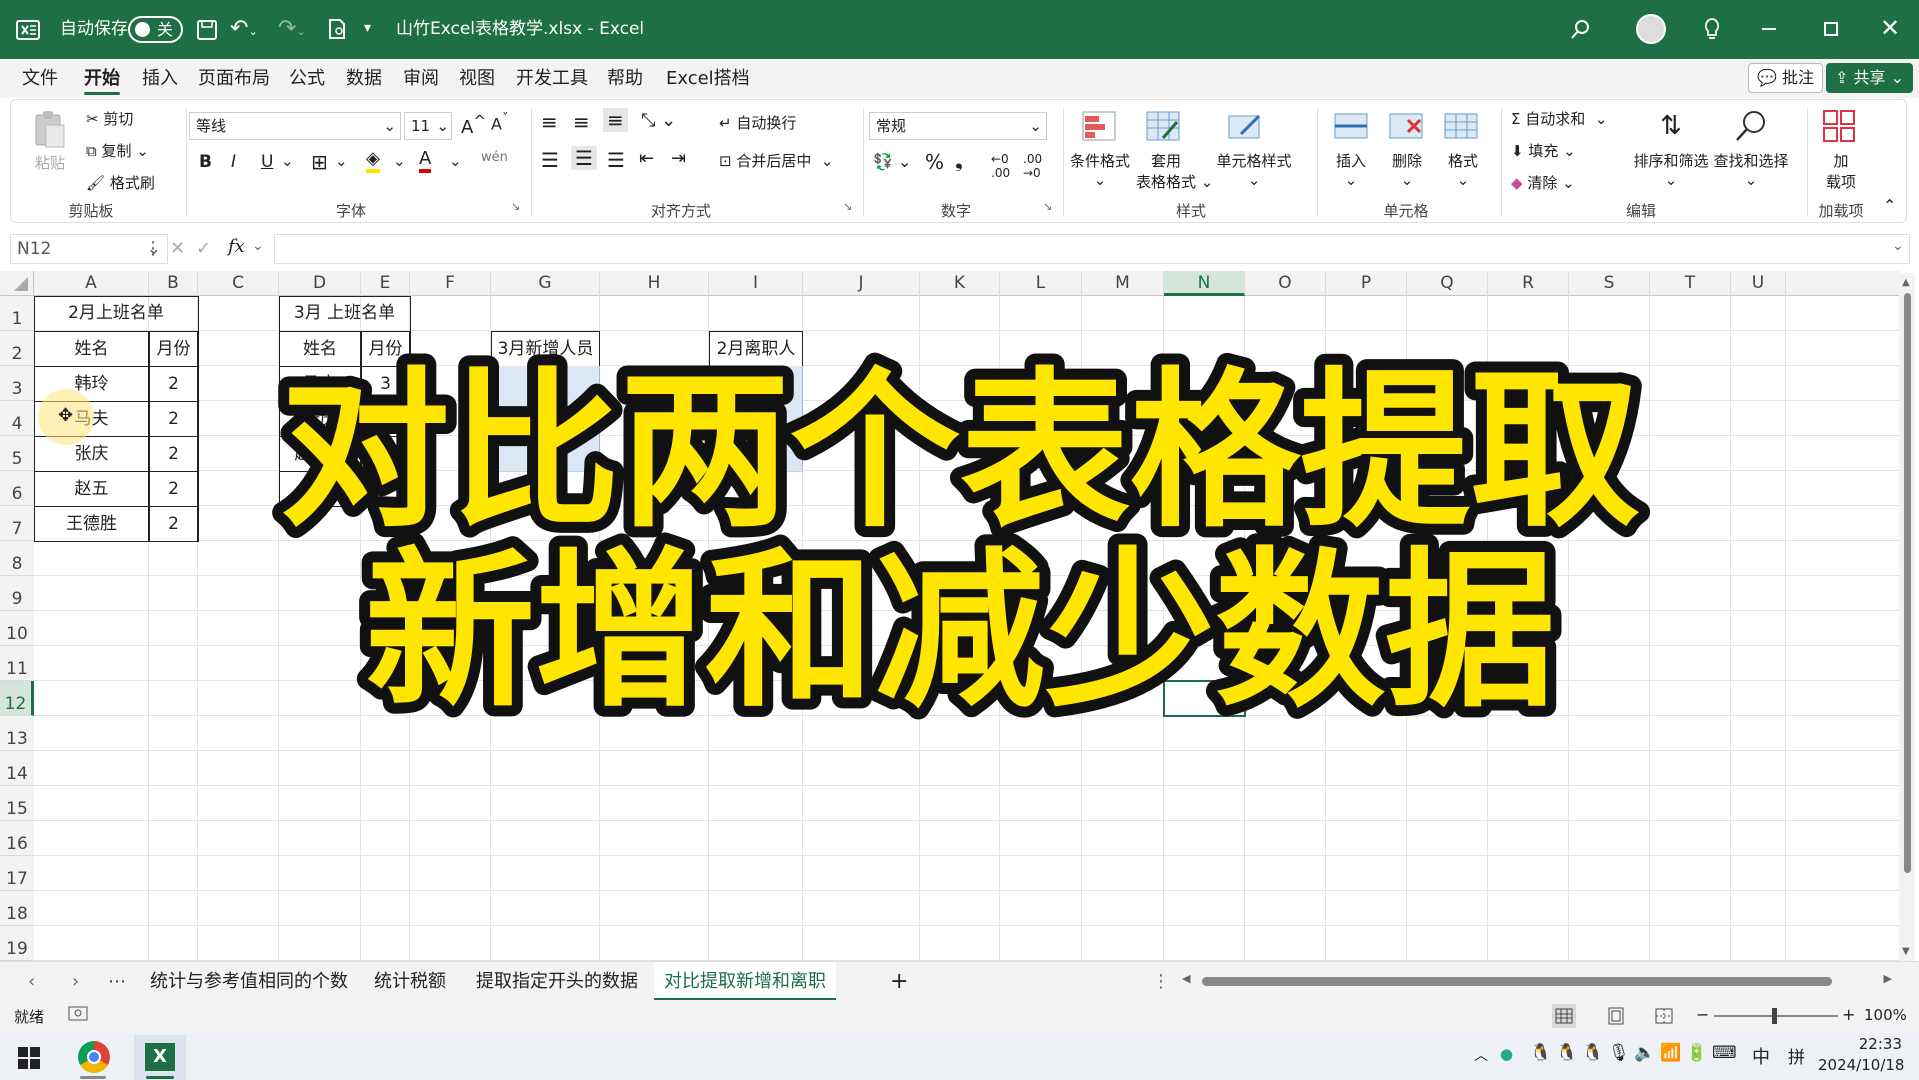 This screenshot has width=1919, height=1080. What do you see at coordinates (1890, 28) in the screenshot?
I see `close-icon: ✕` at bounding box center [1890, 28].